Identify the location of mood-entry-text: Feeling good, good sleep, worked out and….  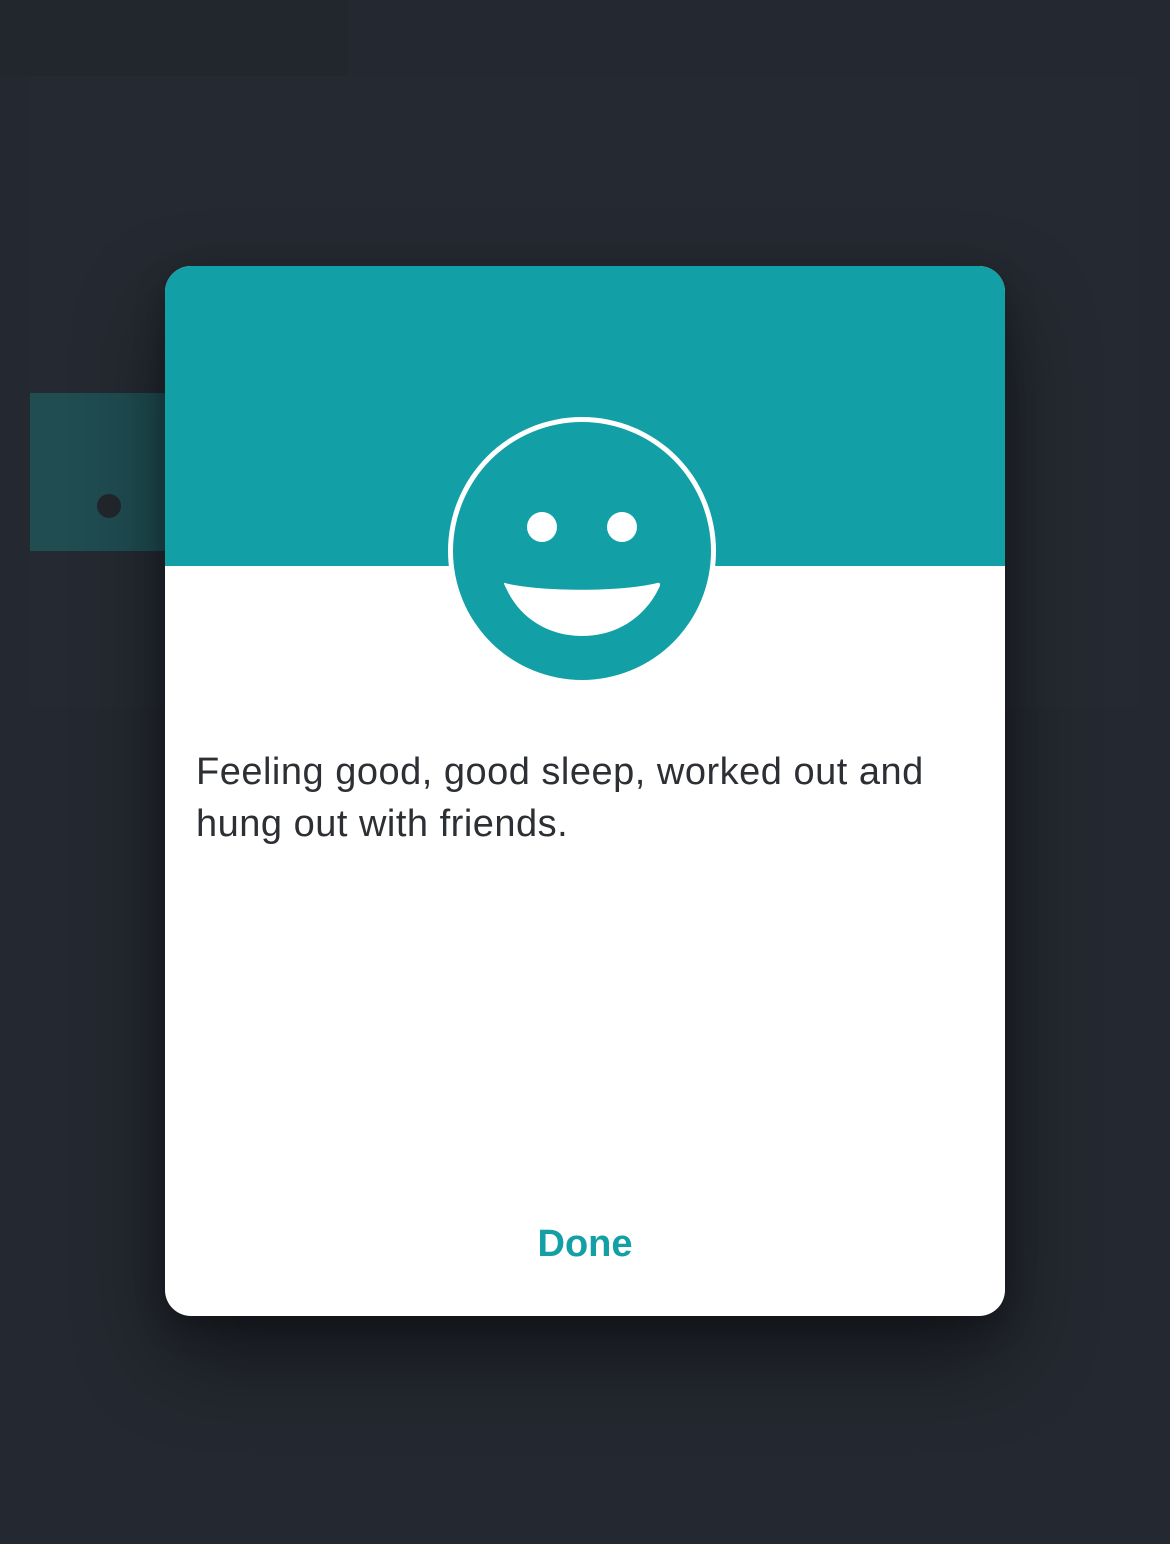
(560, 798).